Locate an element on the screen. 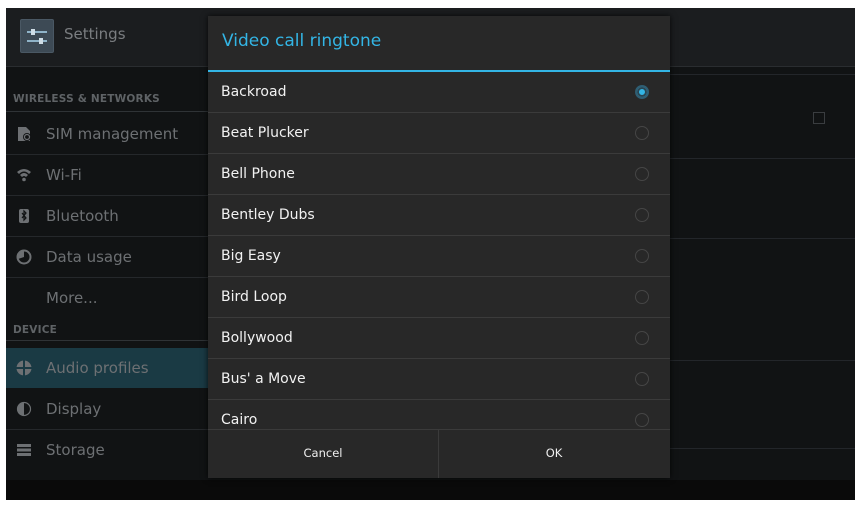 This screenshot has width=861, height=507. ringtone-option-bus-a-move: Bus' a Move is located at coordinates (439, 379).